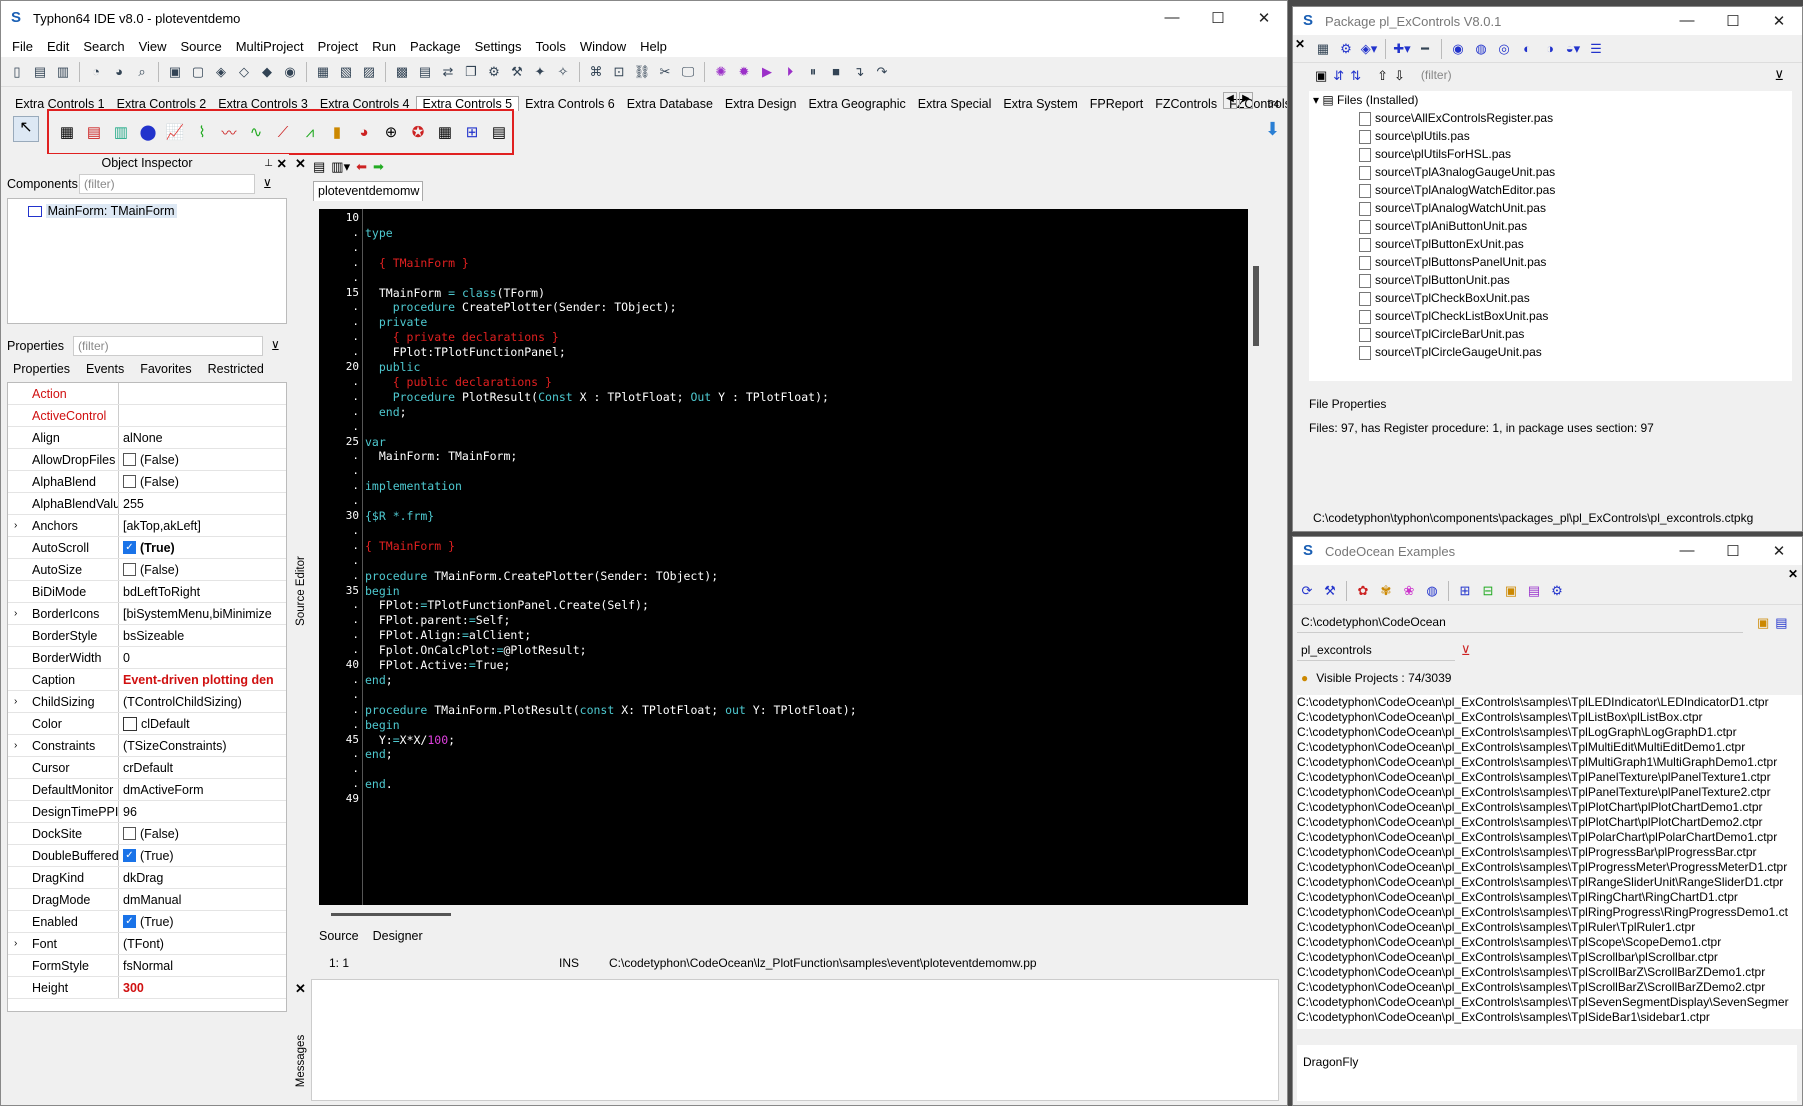 This screenshot has height=1106, width=1803. Describe the element at coordinates (1272, 129) in the screenshot. I see `palette-grid-icon: ⬇` at that location.